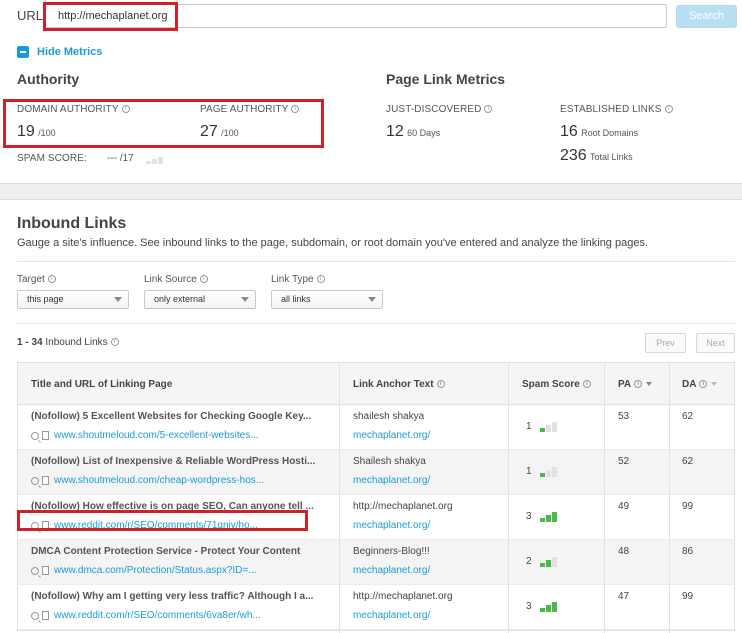  Describe the element at coordinates (391, 551) in the screenshot. I see `row-anchor-text: Beginners-Blog!!!` at that location.